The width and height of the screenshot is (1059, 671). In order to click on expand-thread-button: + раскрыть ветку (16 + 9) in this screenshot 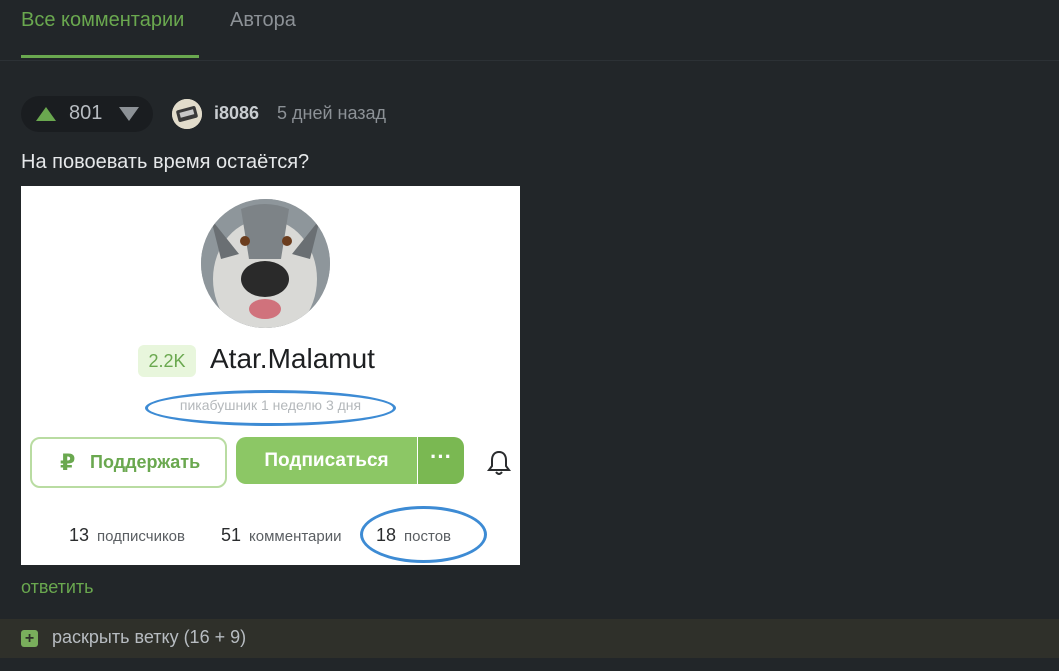, I will do `click(529, 638)`.